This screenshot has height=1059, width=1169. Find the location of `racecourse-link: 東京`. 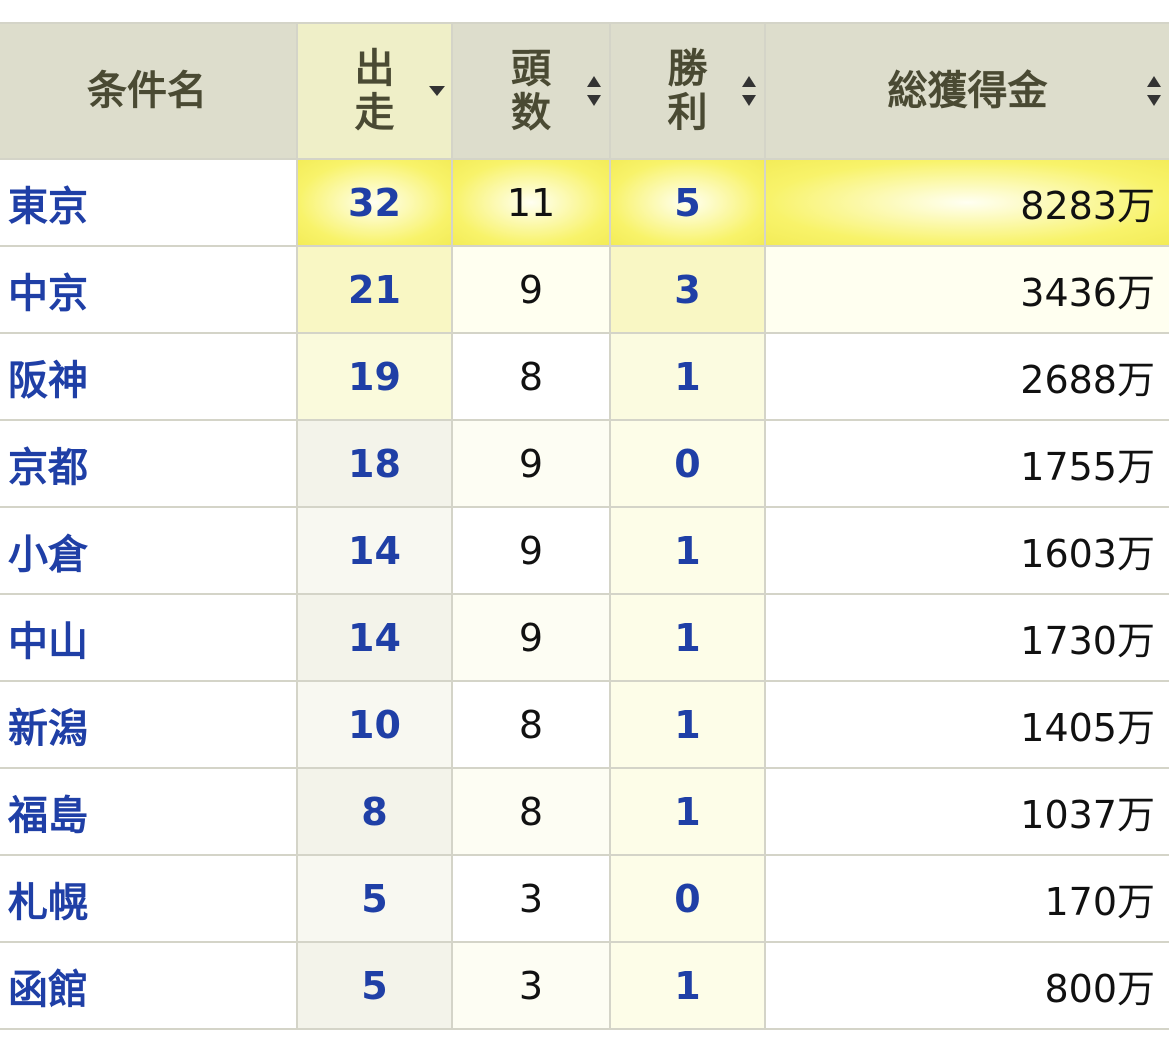

racecourse-link: 東京 is located at coordinates (48, 207).